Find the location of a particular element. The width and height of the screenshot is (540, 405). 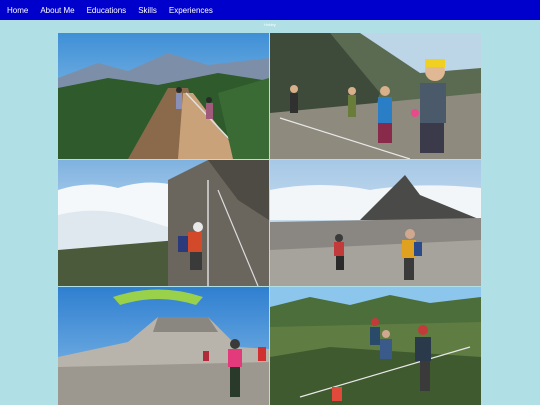

gallery-photo-summit is located at coordinates (375, 223).